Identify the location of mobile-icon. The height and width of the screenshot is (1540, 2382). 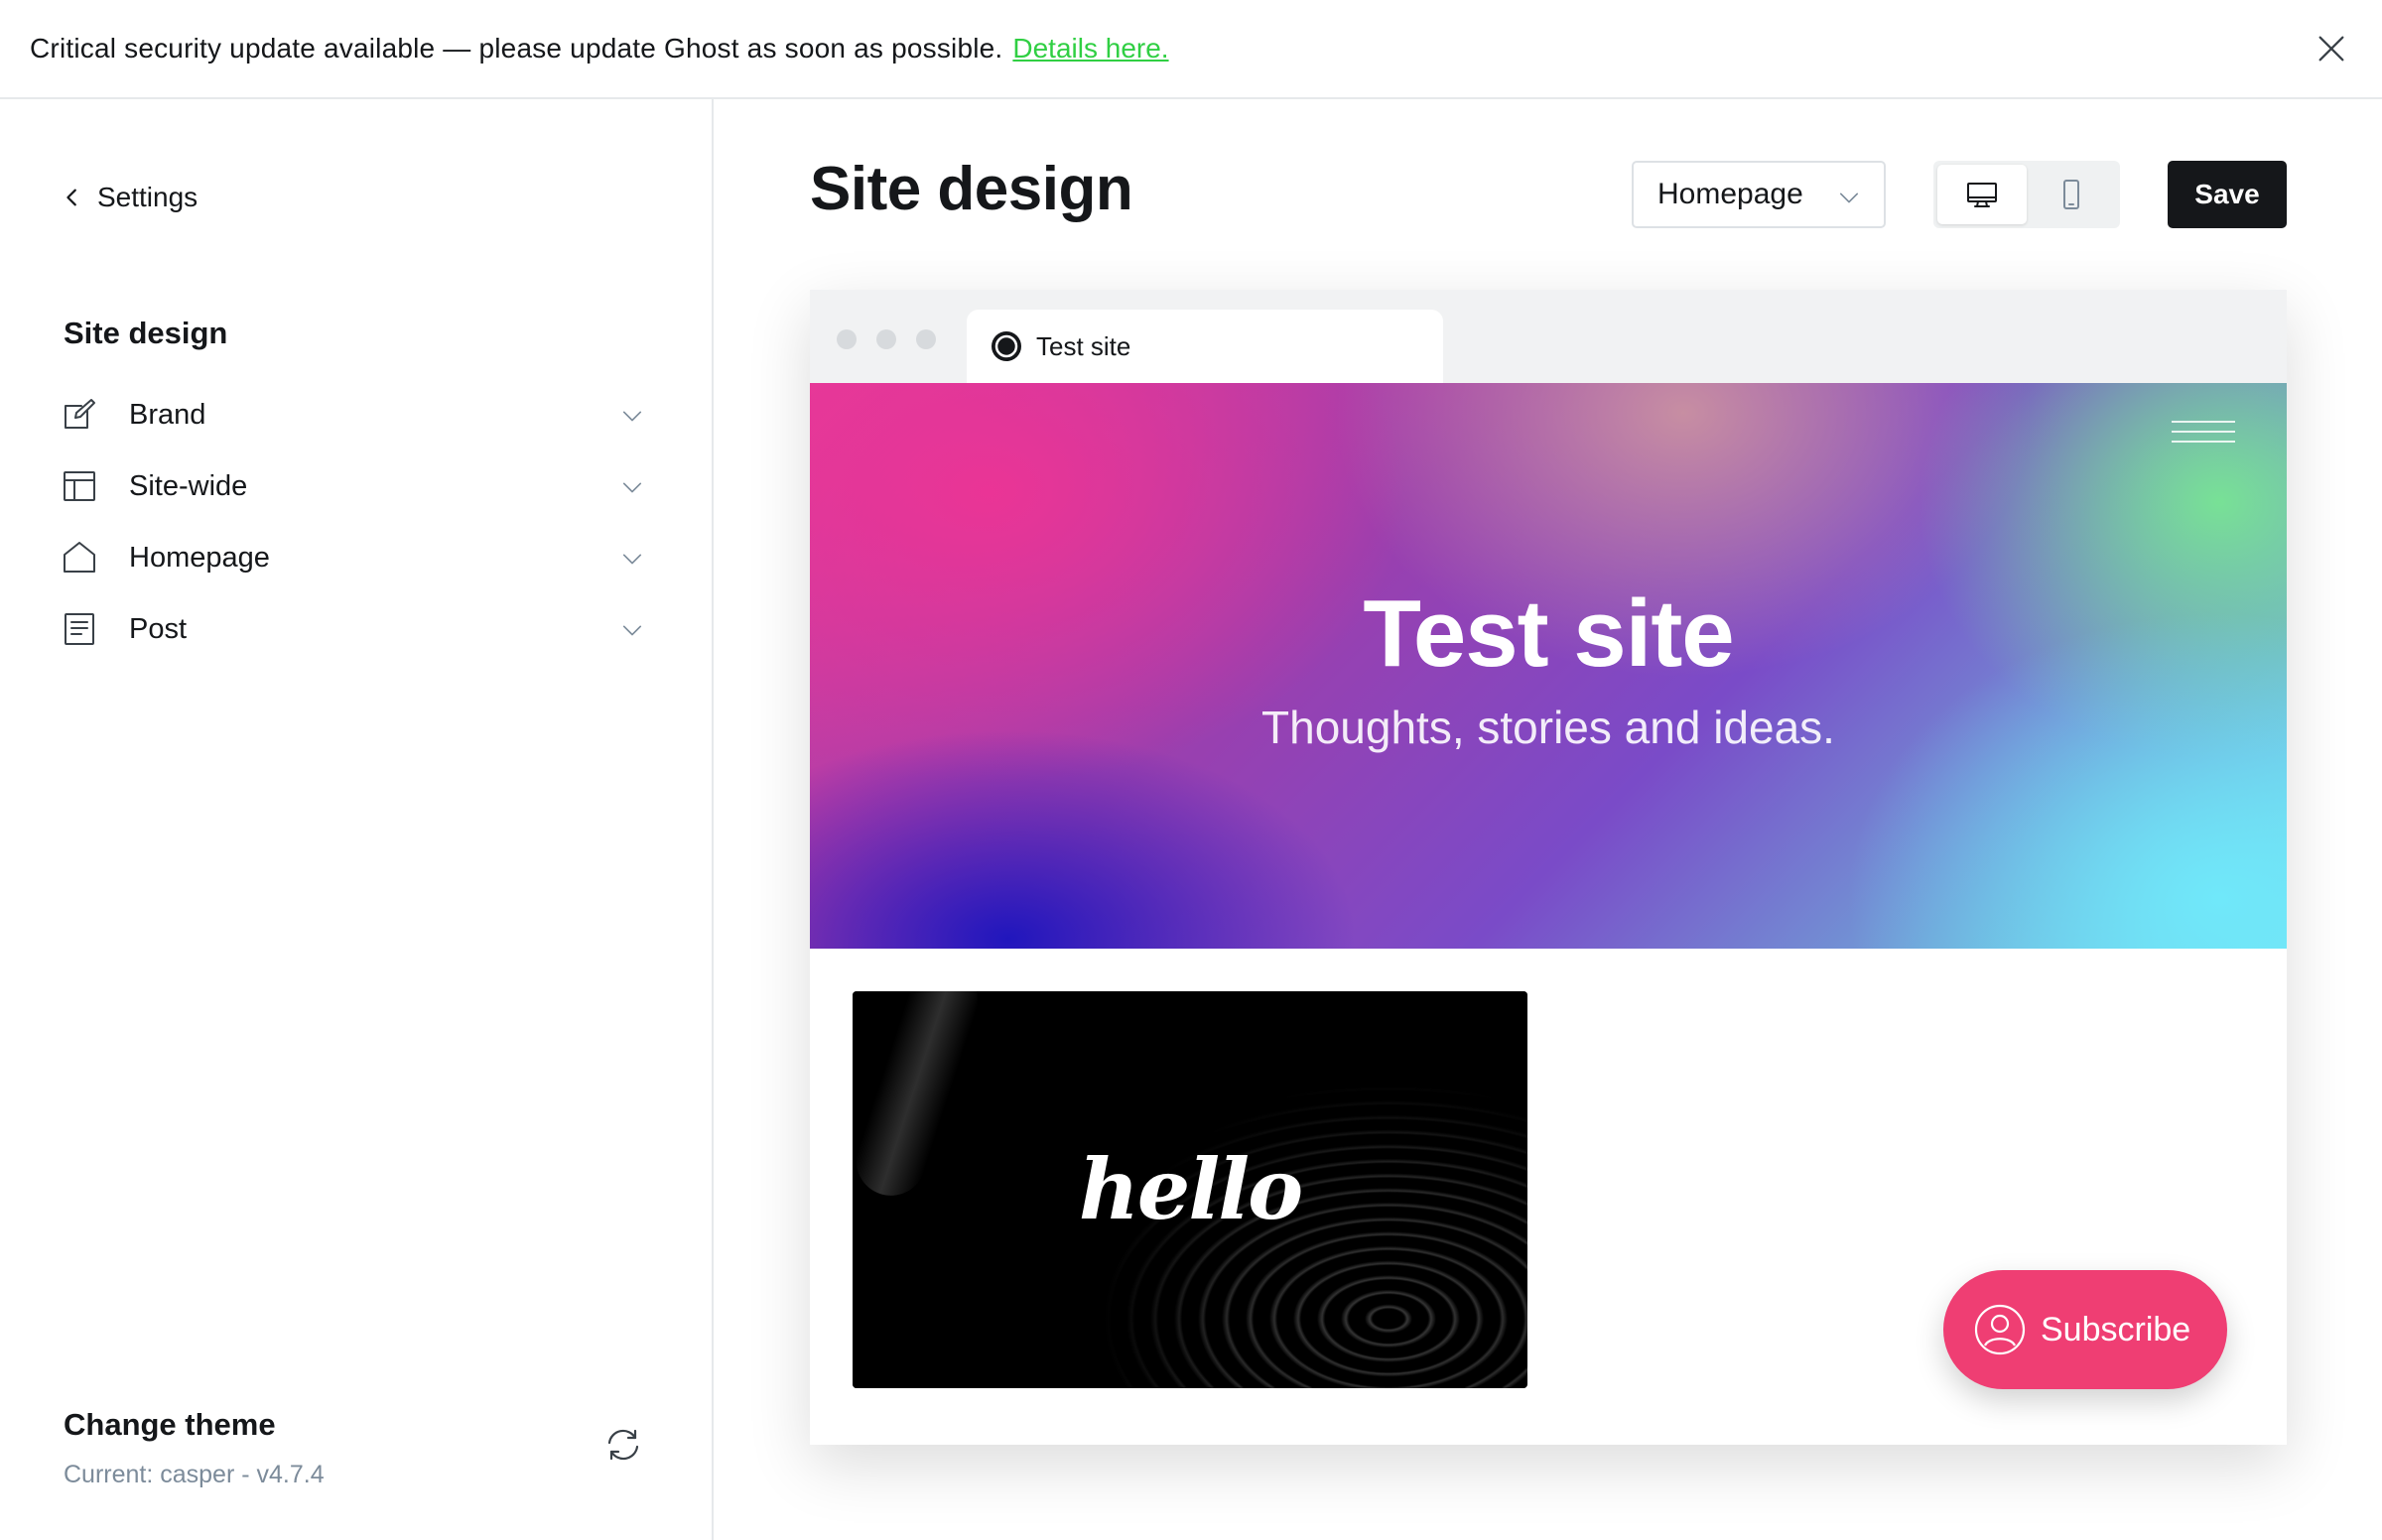
(2071, 194).